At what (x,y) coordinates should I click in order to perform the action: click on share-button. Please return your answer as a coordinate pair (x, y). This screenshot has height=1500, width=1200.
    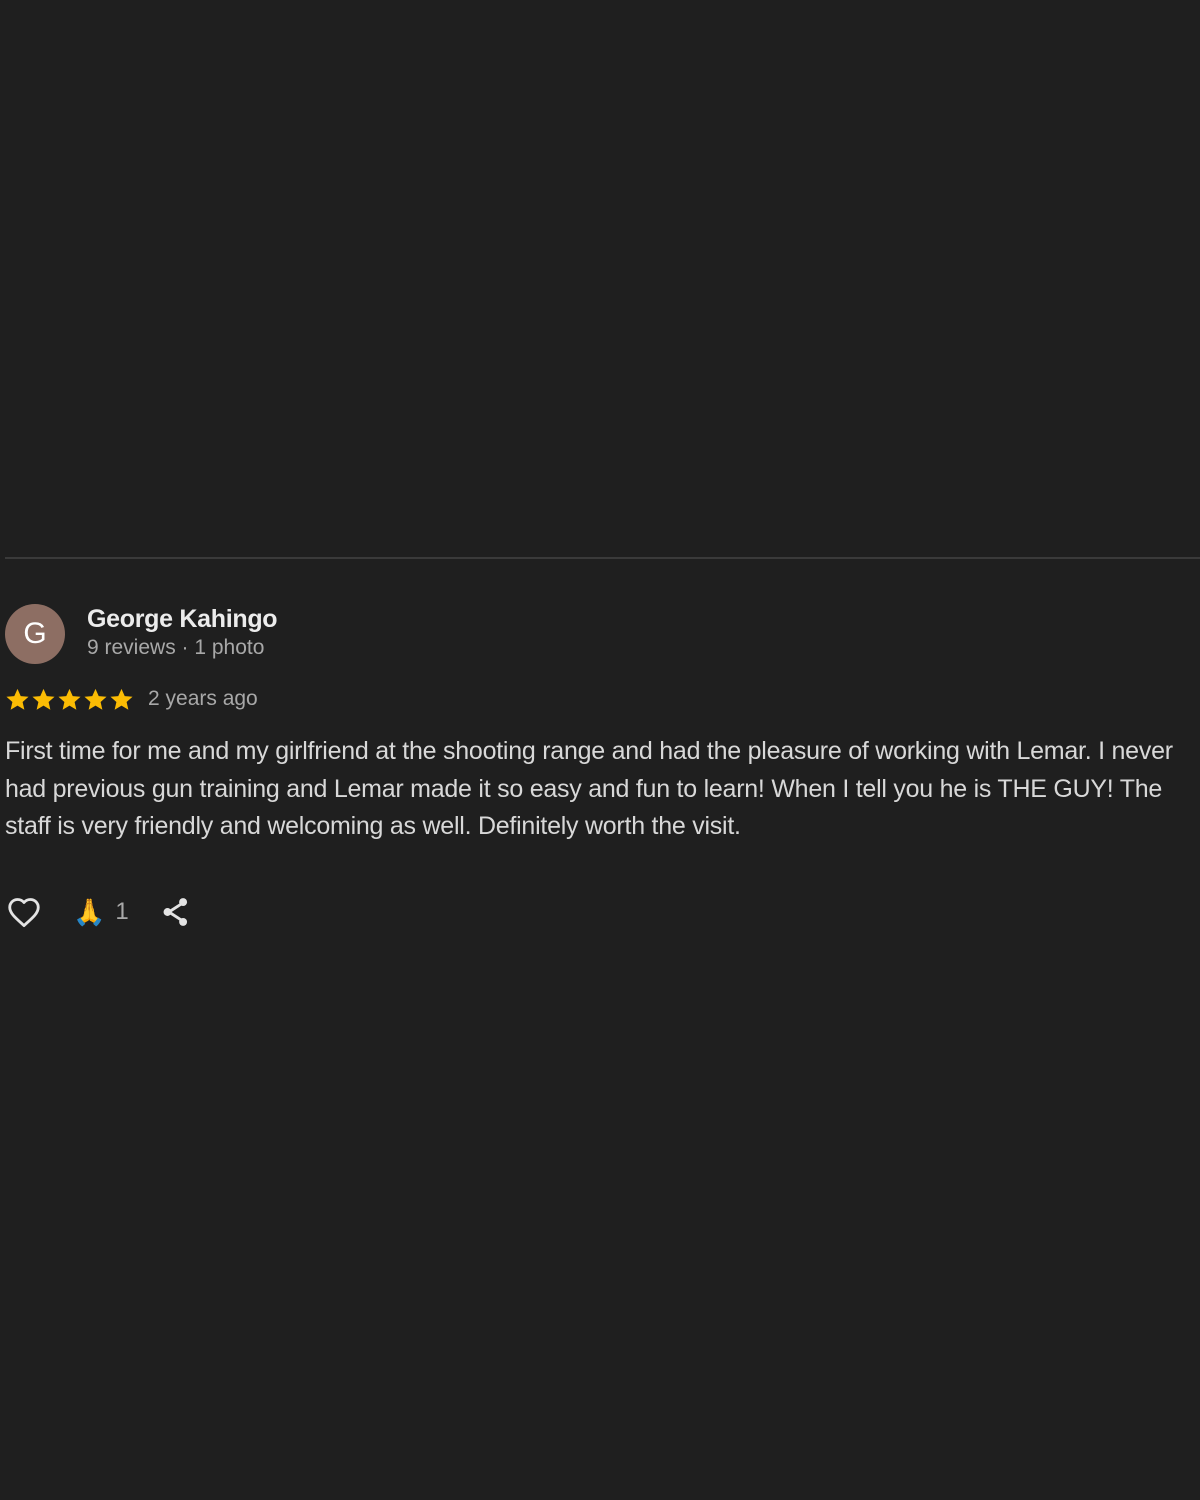
    Looking at the image, I should click on (176, 912).